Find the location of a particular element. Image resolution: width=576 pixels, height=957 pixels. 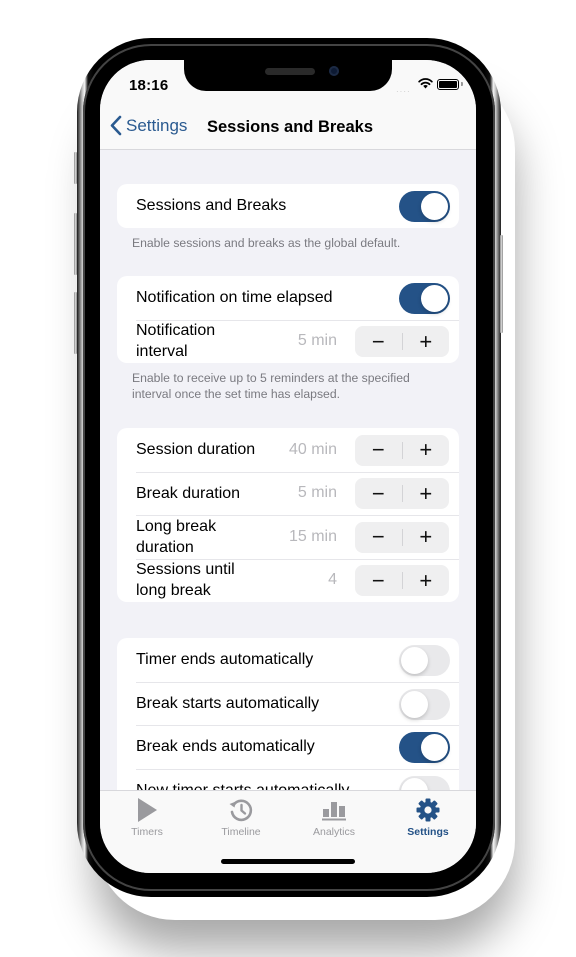

notification-interval-stepper: − + is located at coordinates (402, 341).